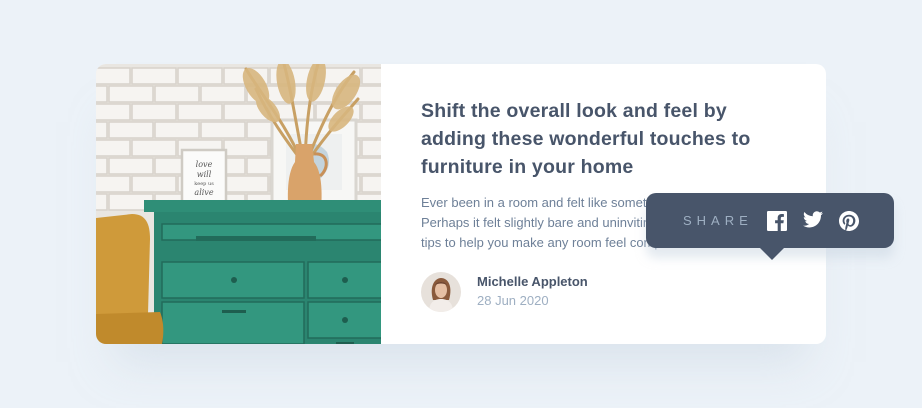 This screenshot has width=922, height=408. What do you see at coordinates (204, 184) in the screenshot?
I see `frame-text-line-3: keep us` at bounding box center [204, 184].